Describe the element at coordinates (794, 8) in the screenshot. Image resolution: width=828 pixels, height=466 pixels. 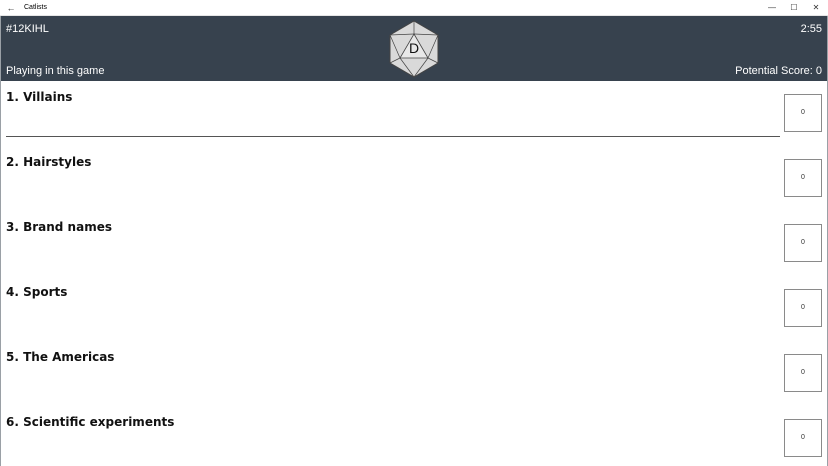
I see `maximize-button: ☐` at that location.